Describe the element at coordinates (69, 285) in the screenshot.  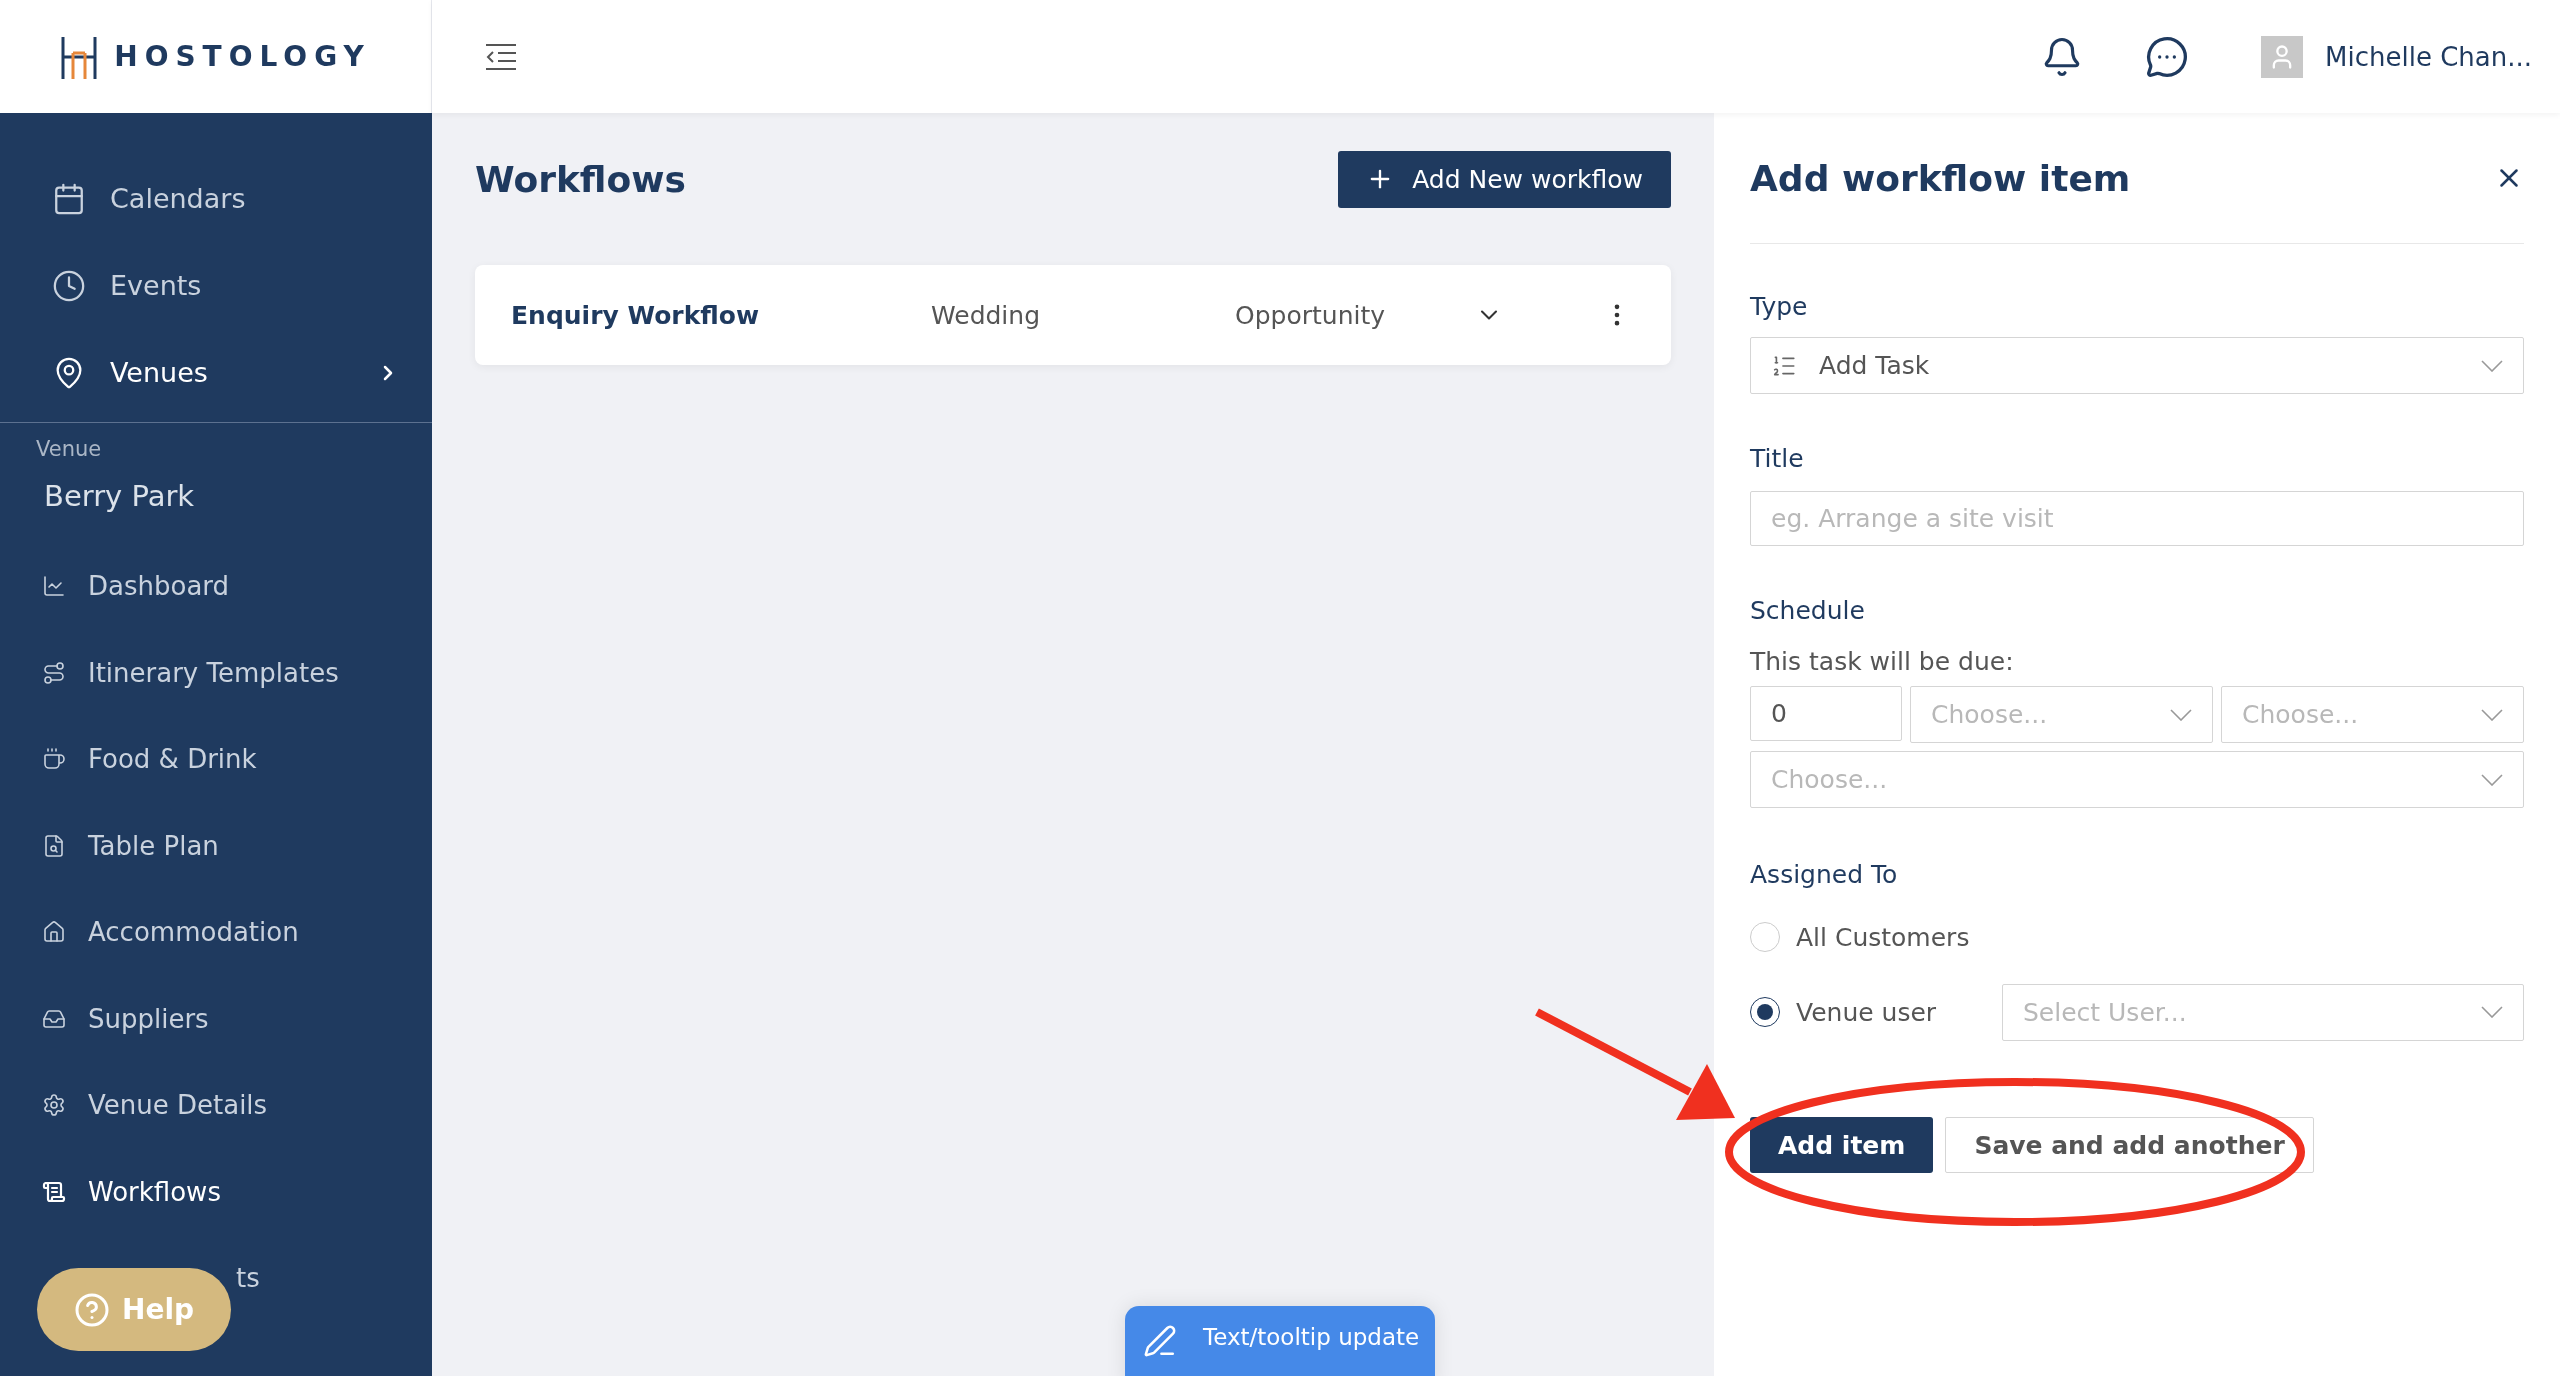
I see `clock-icon` at that location.